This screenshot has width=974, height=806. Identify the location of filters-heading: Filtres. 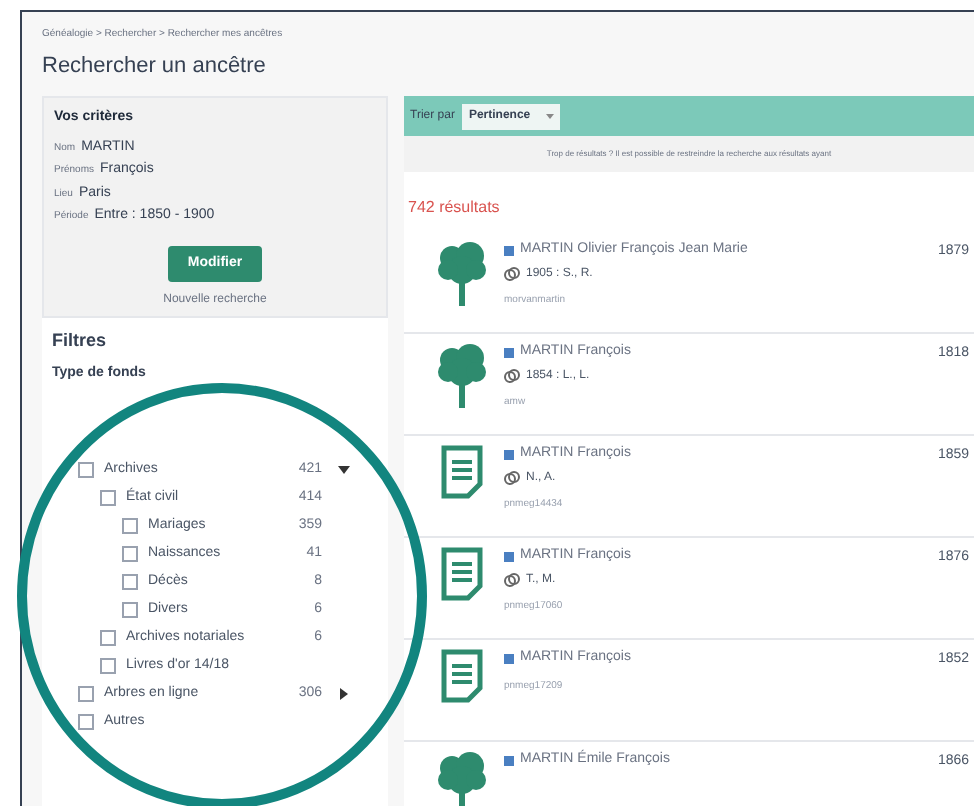
(80, 341).